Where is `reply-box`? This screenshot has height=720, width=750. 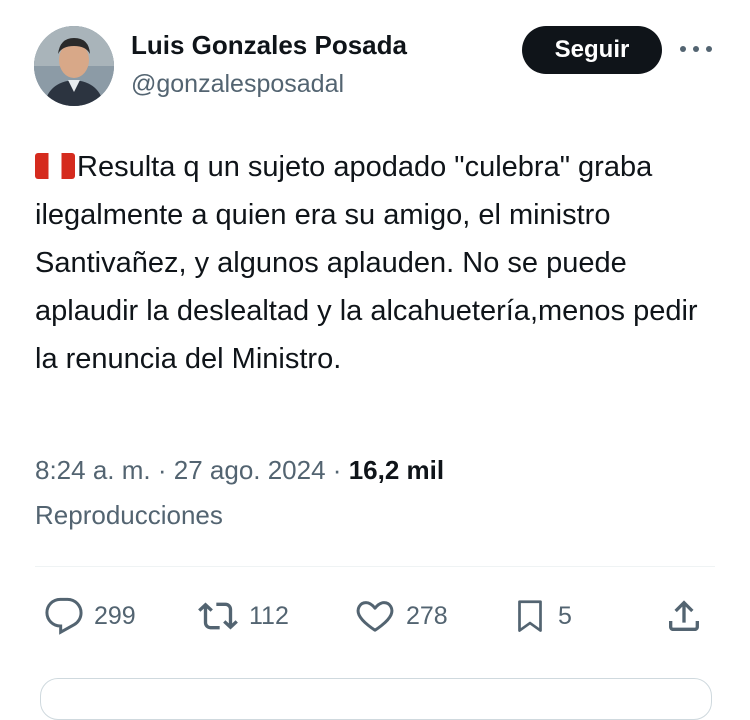
reply-box is located at coordinates (376, 699).